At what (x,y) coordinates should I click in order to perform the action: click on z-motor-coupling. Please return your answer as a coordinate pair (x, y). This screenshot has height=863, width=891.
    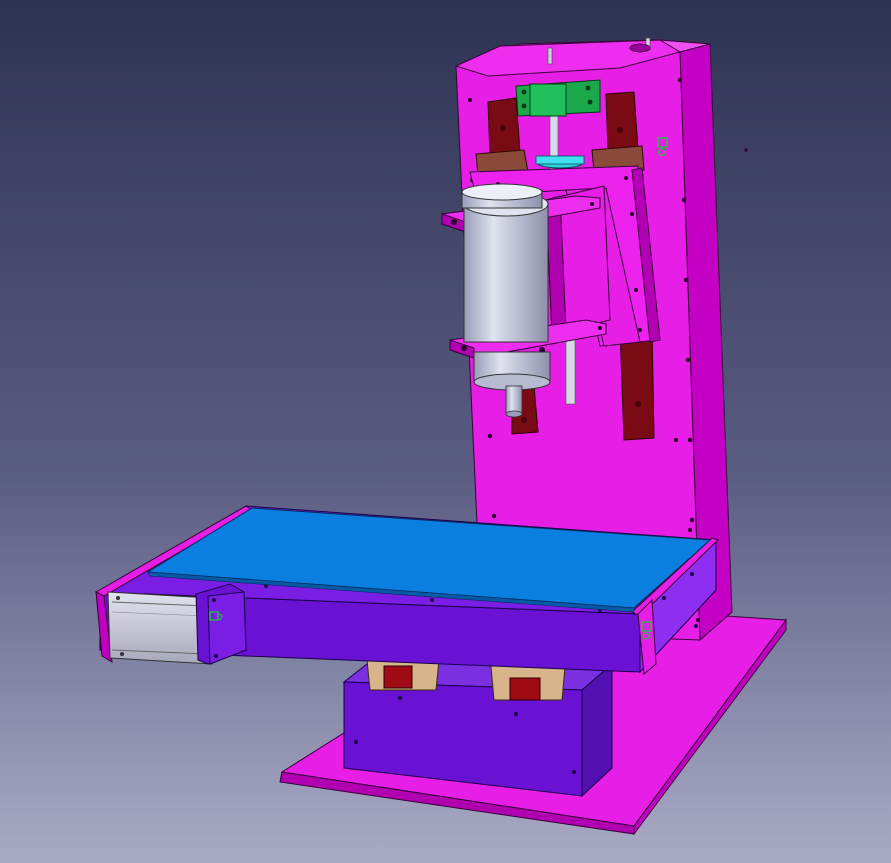
    Looking at the image, I should click on (558, 98).